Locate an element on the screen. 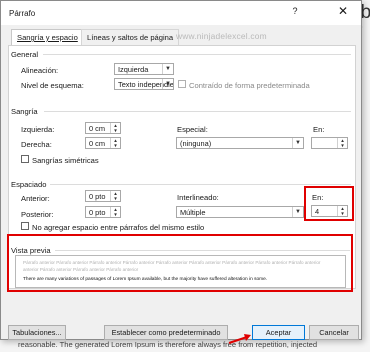 This screenshot has height=352, width=370. spacing-before-spinner: 0 pto ▲ ▼ is located at coordinates (103, 196).